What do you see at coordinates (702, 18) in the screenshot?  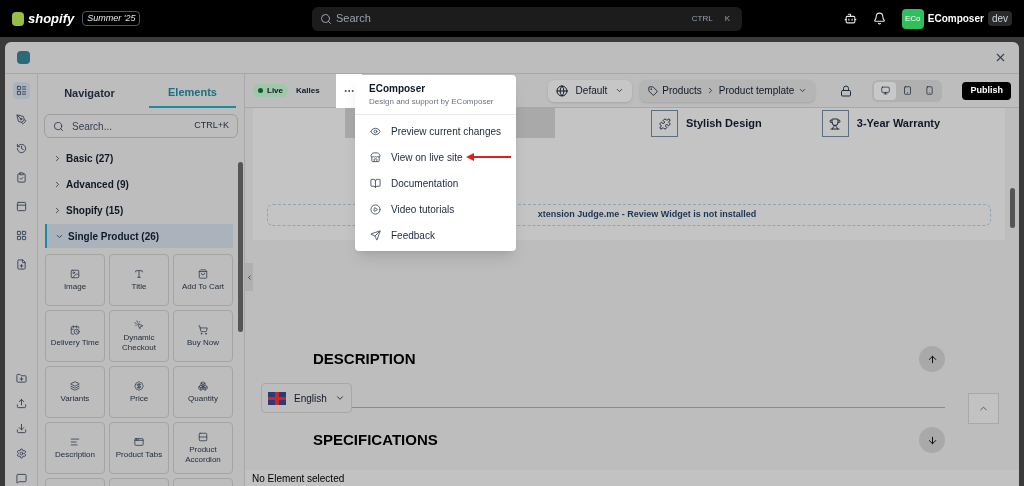 I see `shortcut-key: CTRL` at bounding box center [702, 18].